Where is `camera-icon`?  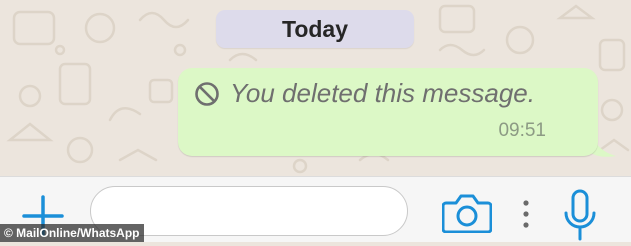 camera-icon is located at coordinates (467, 213).